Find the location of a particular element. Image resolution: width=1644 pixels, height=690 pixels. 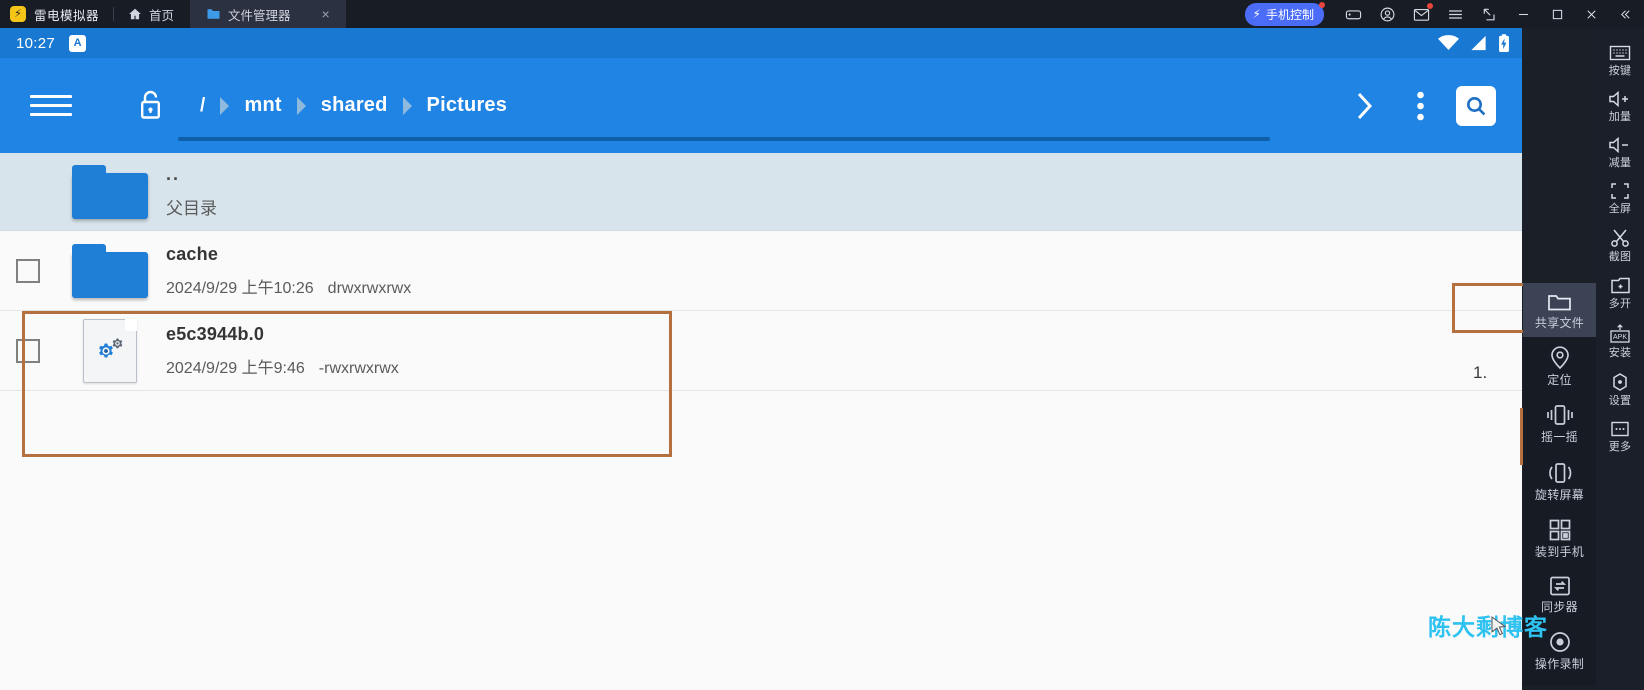

input-method-badge: A is located at coordinates (78, 43).